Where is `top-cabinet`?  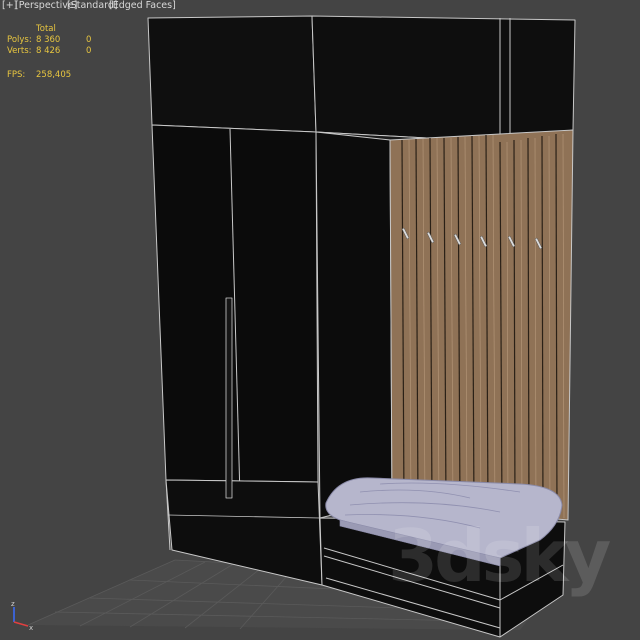
top-cabinet is located at coordinates (443, 83).